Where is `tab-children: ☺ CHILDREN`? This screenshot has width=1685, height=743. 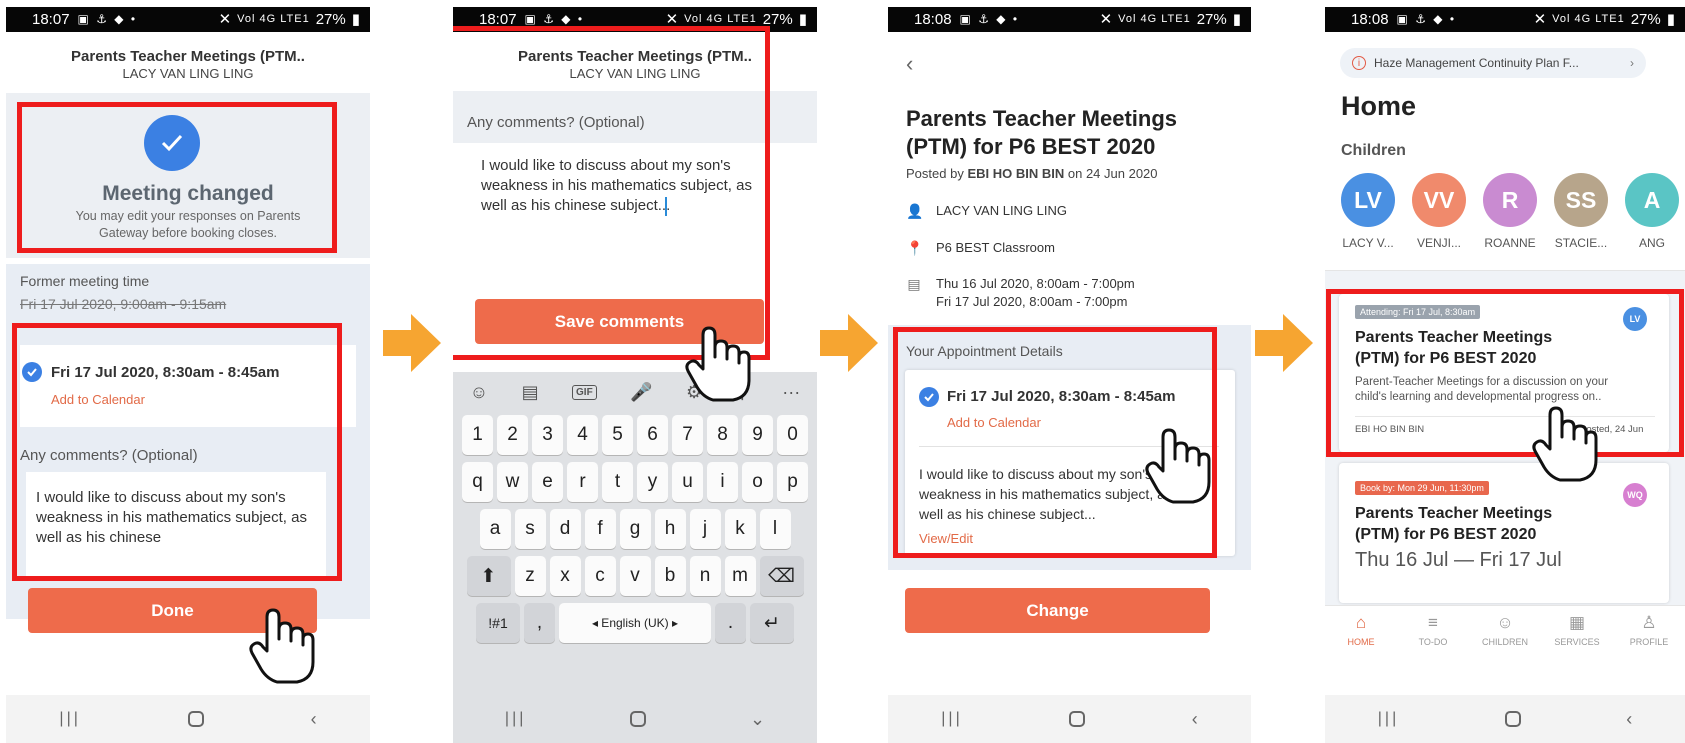
tab-children: ☺ CHILDREN is located at coordinates (1505, 630).